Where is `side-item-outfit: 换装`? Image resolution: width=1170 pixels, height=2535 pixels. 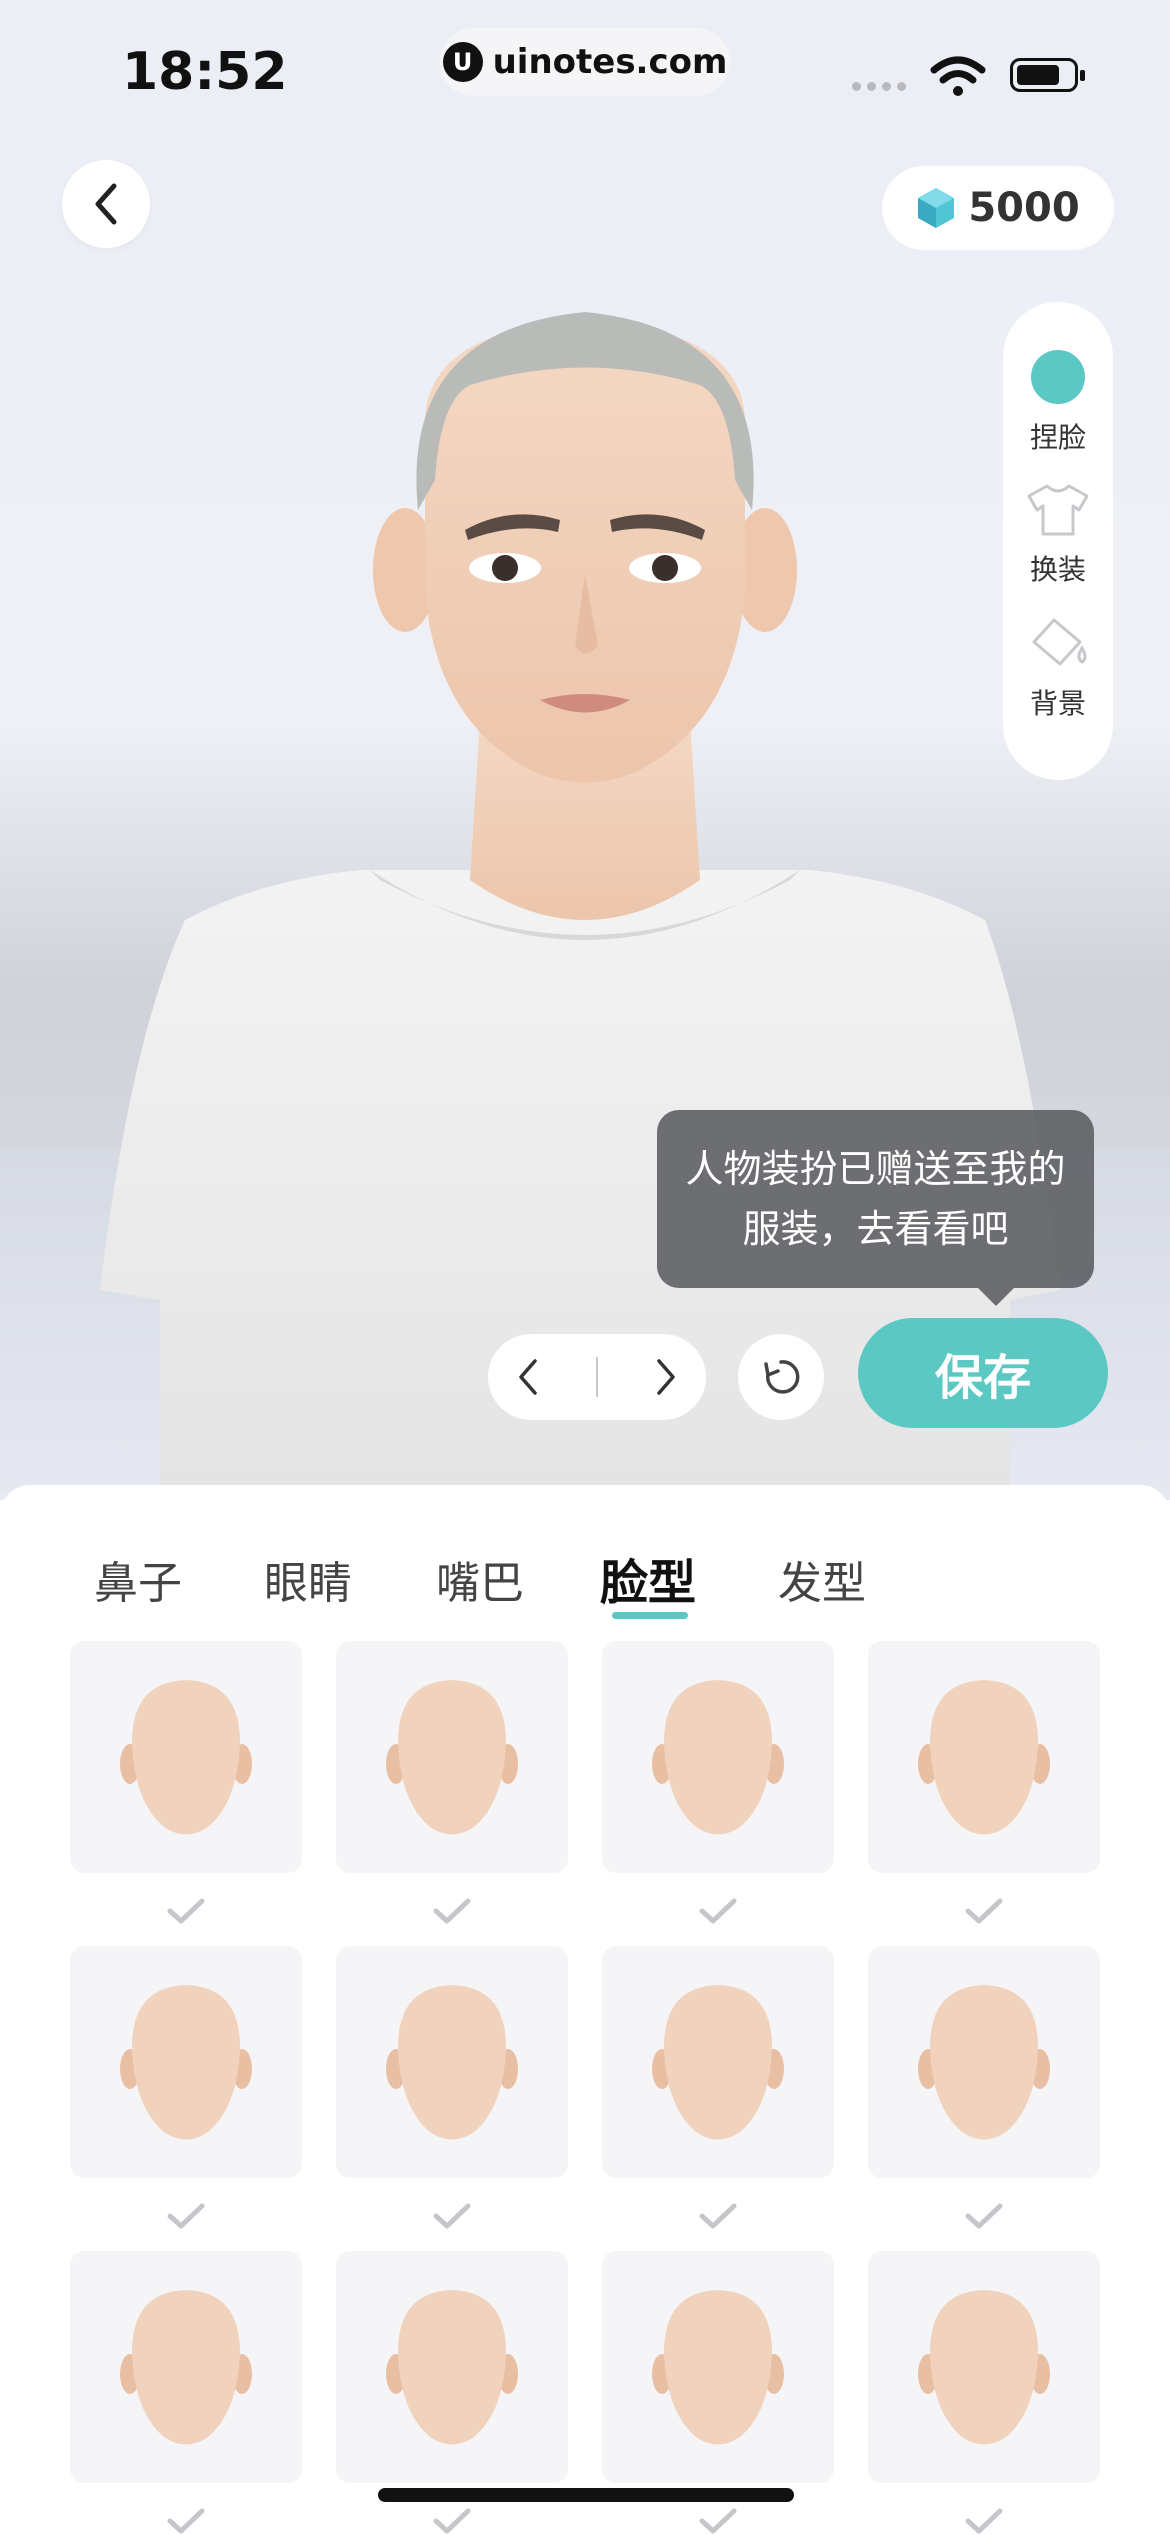 side-item-outfit: 换装 is located at coordinates (1058, 535).